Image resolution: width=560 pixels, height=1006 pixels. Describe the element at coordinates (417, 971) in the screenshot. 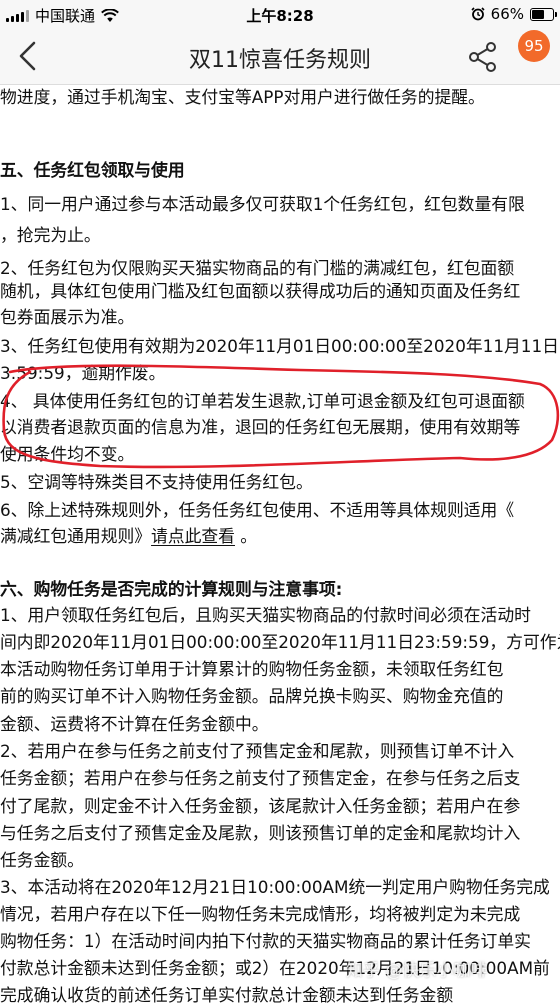

I see `watermark: 知乎 @快乐小咖啡` at that location.